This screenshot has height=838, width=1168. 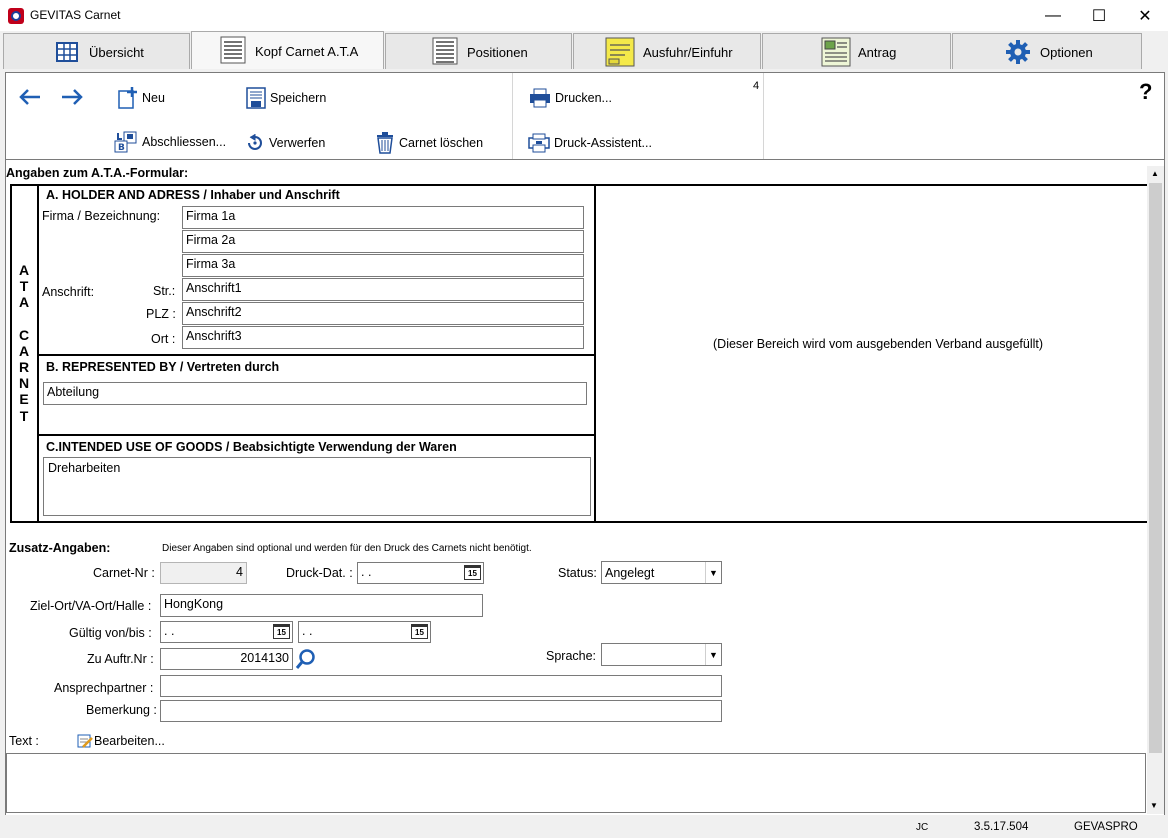 I want to click on contact-input, so click(x=441, y=686).